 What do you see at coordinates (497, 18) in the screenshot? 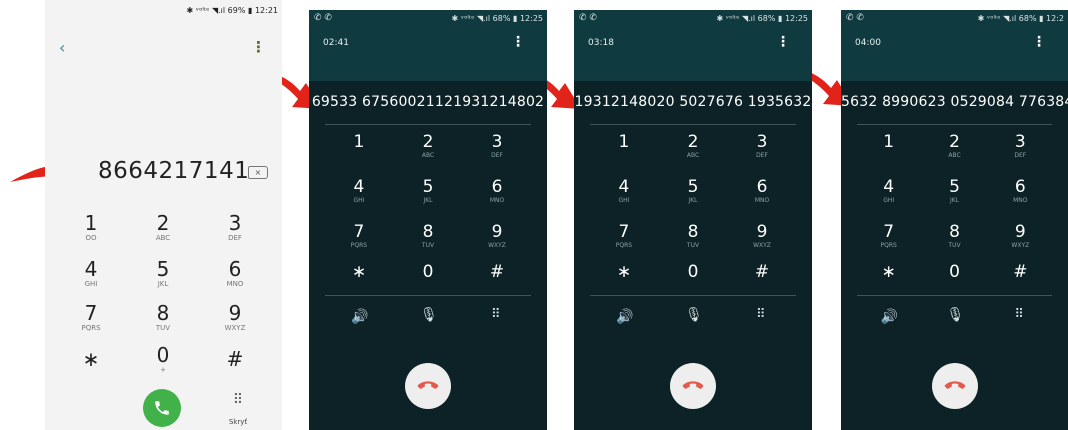
I see `status-bar: ✱ ᵛᵒˡᵗᵉ ◥.ıl 68% ▮ 12:25` at bounding box center [497, 18].